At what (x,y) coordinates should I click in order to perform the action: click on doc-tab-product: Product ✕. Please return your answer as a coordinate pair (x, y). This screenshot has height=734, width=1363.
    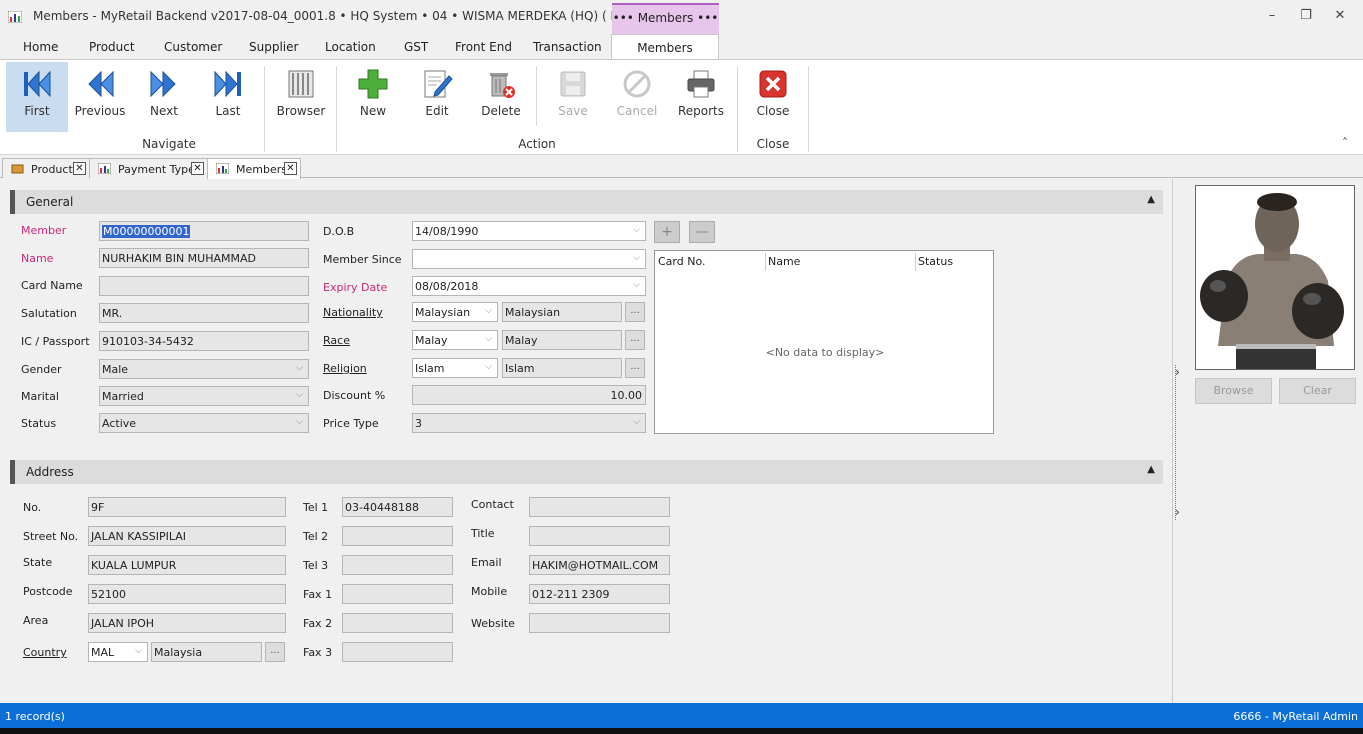
    Looking at the image, I should click on (46, 168).